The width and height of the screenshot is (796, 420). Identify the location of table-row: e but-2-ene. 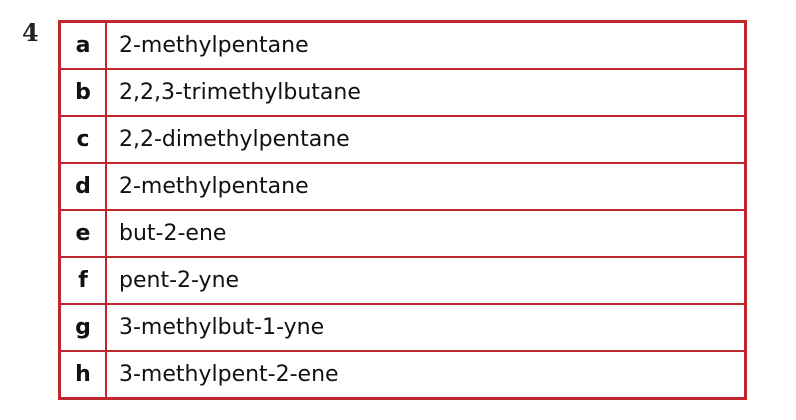
(402, 233).